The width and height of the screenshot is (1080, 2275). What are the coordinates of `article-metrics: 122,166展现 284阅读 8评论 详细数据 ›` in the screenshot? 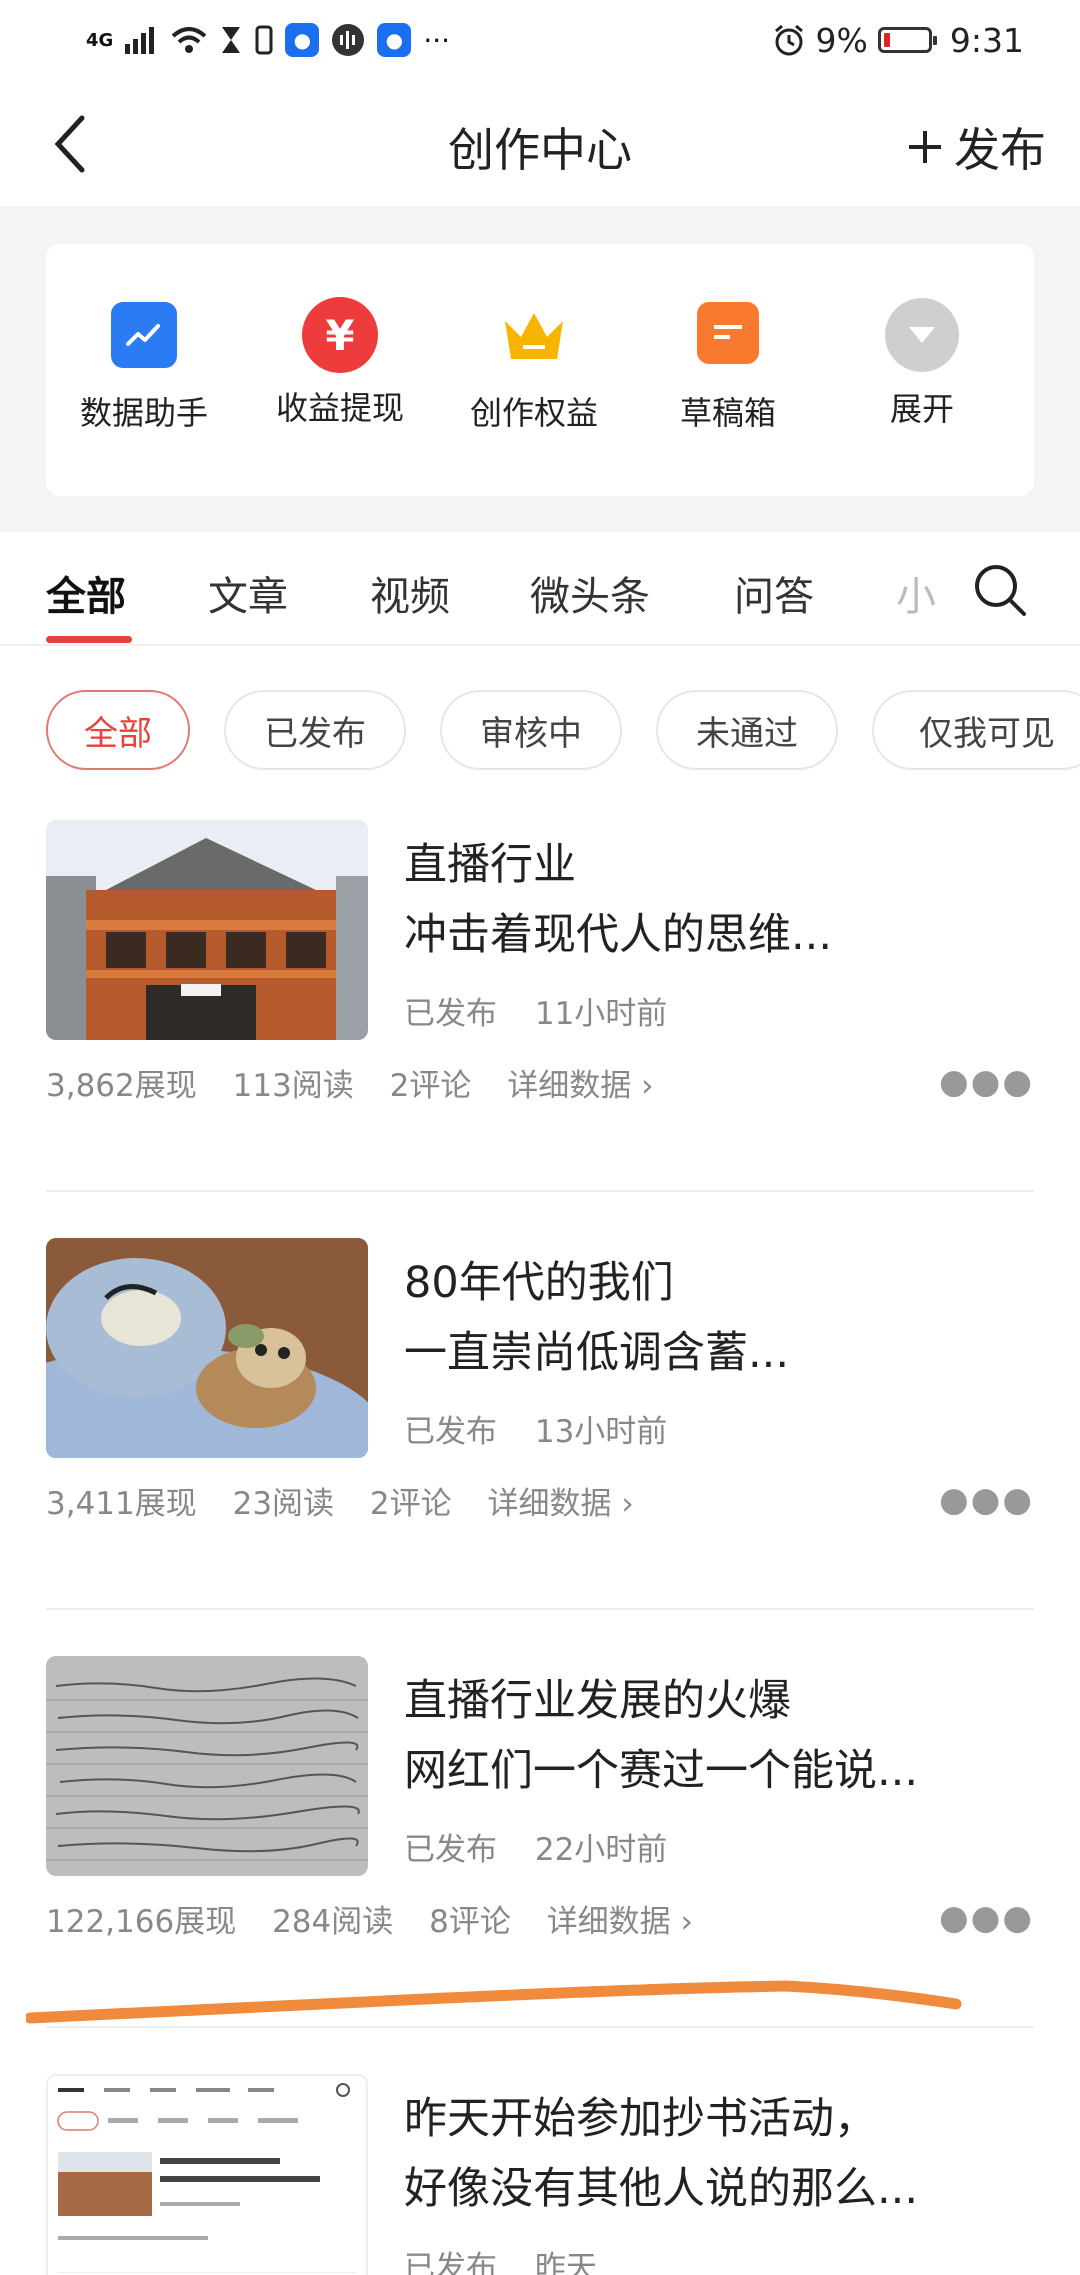 It's located at (382, 1918).